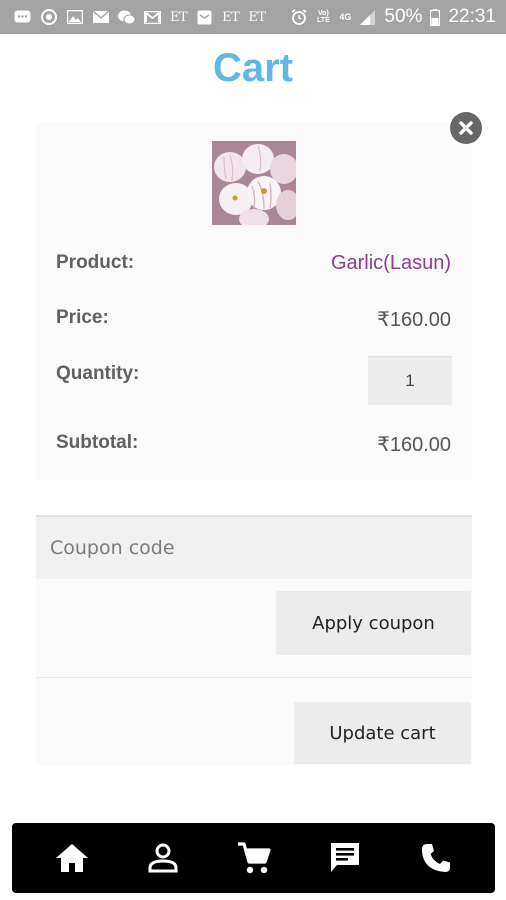  I want to click on bottom-navigation, so click(253, 858).